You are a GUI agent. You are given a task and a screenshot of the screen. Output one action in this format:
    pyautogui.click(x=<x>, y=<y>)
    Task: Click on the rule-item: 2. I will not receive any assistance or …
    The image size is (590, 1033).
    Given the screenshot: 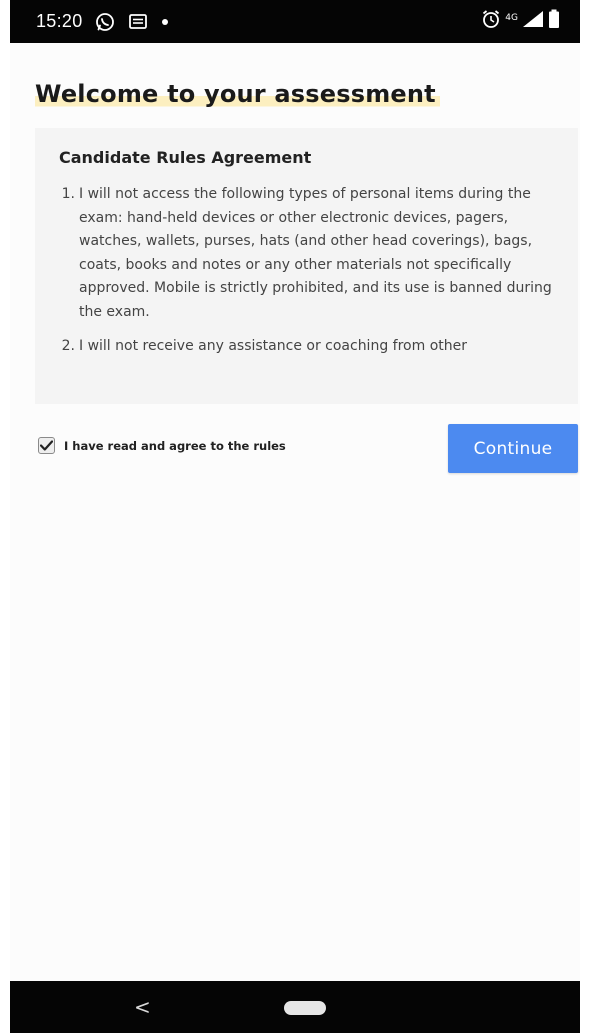 What is the action you would take?
    pyautogui.click(x=306, y=347)
    